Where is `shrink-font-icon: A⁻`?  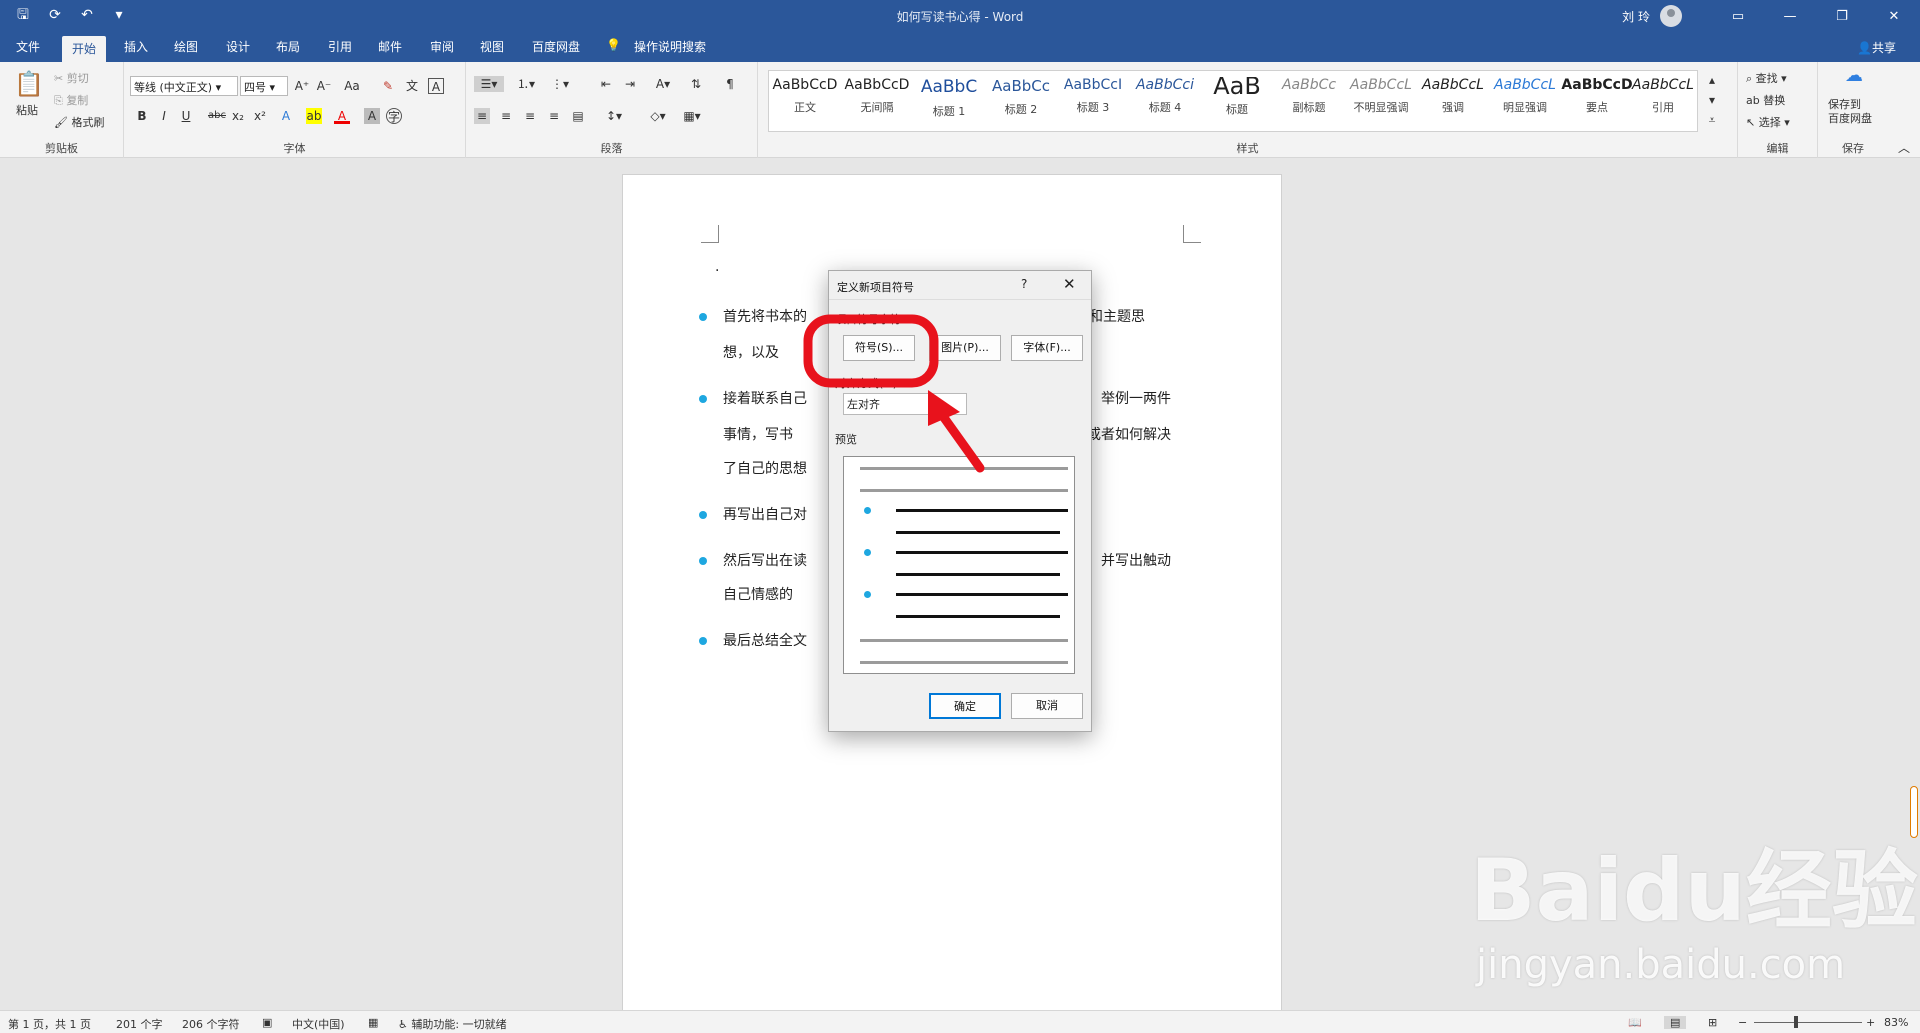 shrink-font-icon: A⁻ is located at coordinates (324, 86).